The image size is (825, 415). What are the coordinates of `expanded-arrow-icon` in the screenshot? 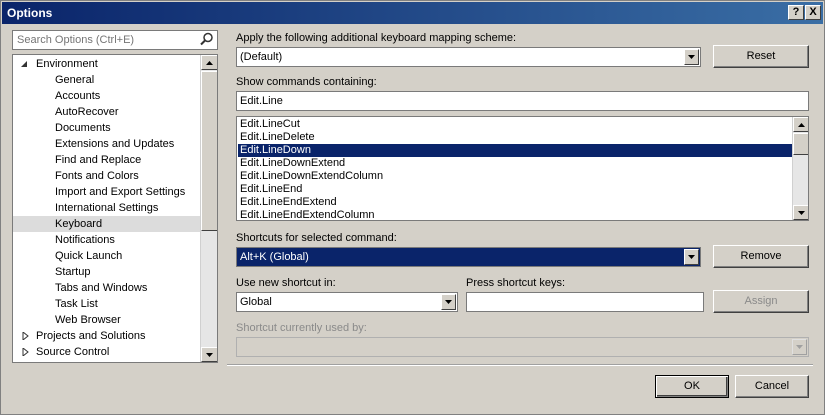 It's located at (24, 64).